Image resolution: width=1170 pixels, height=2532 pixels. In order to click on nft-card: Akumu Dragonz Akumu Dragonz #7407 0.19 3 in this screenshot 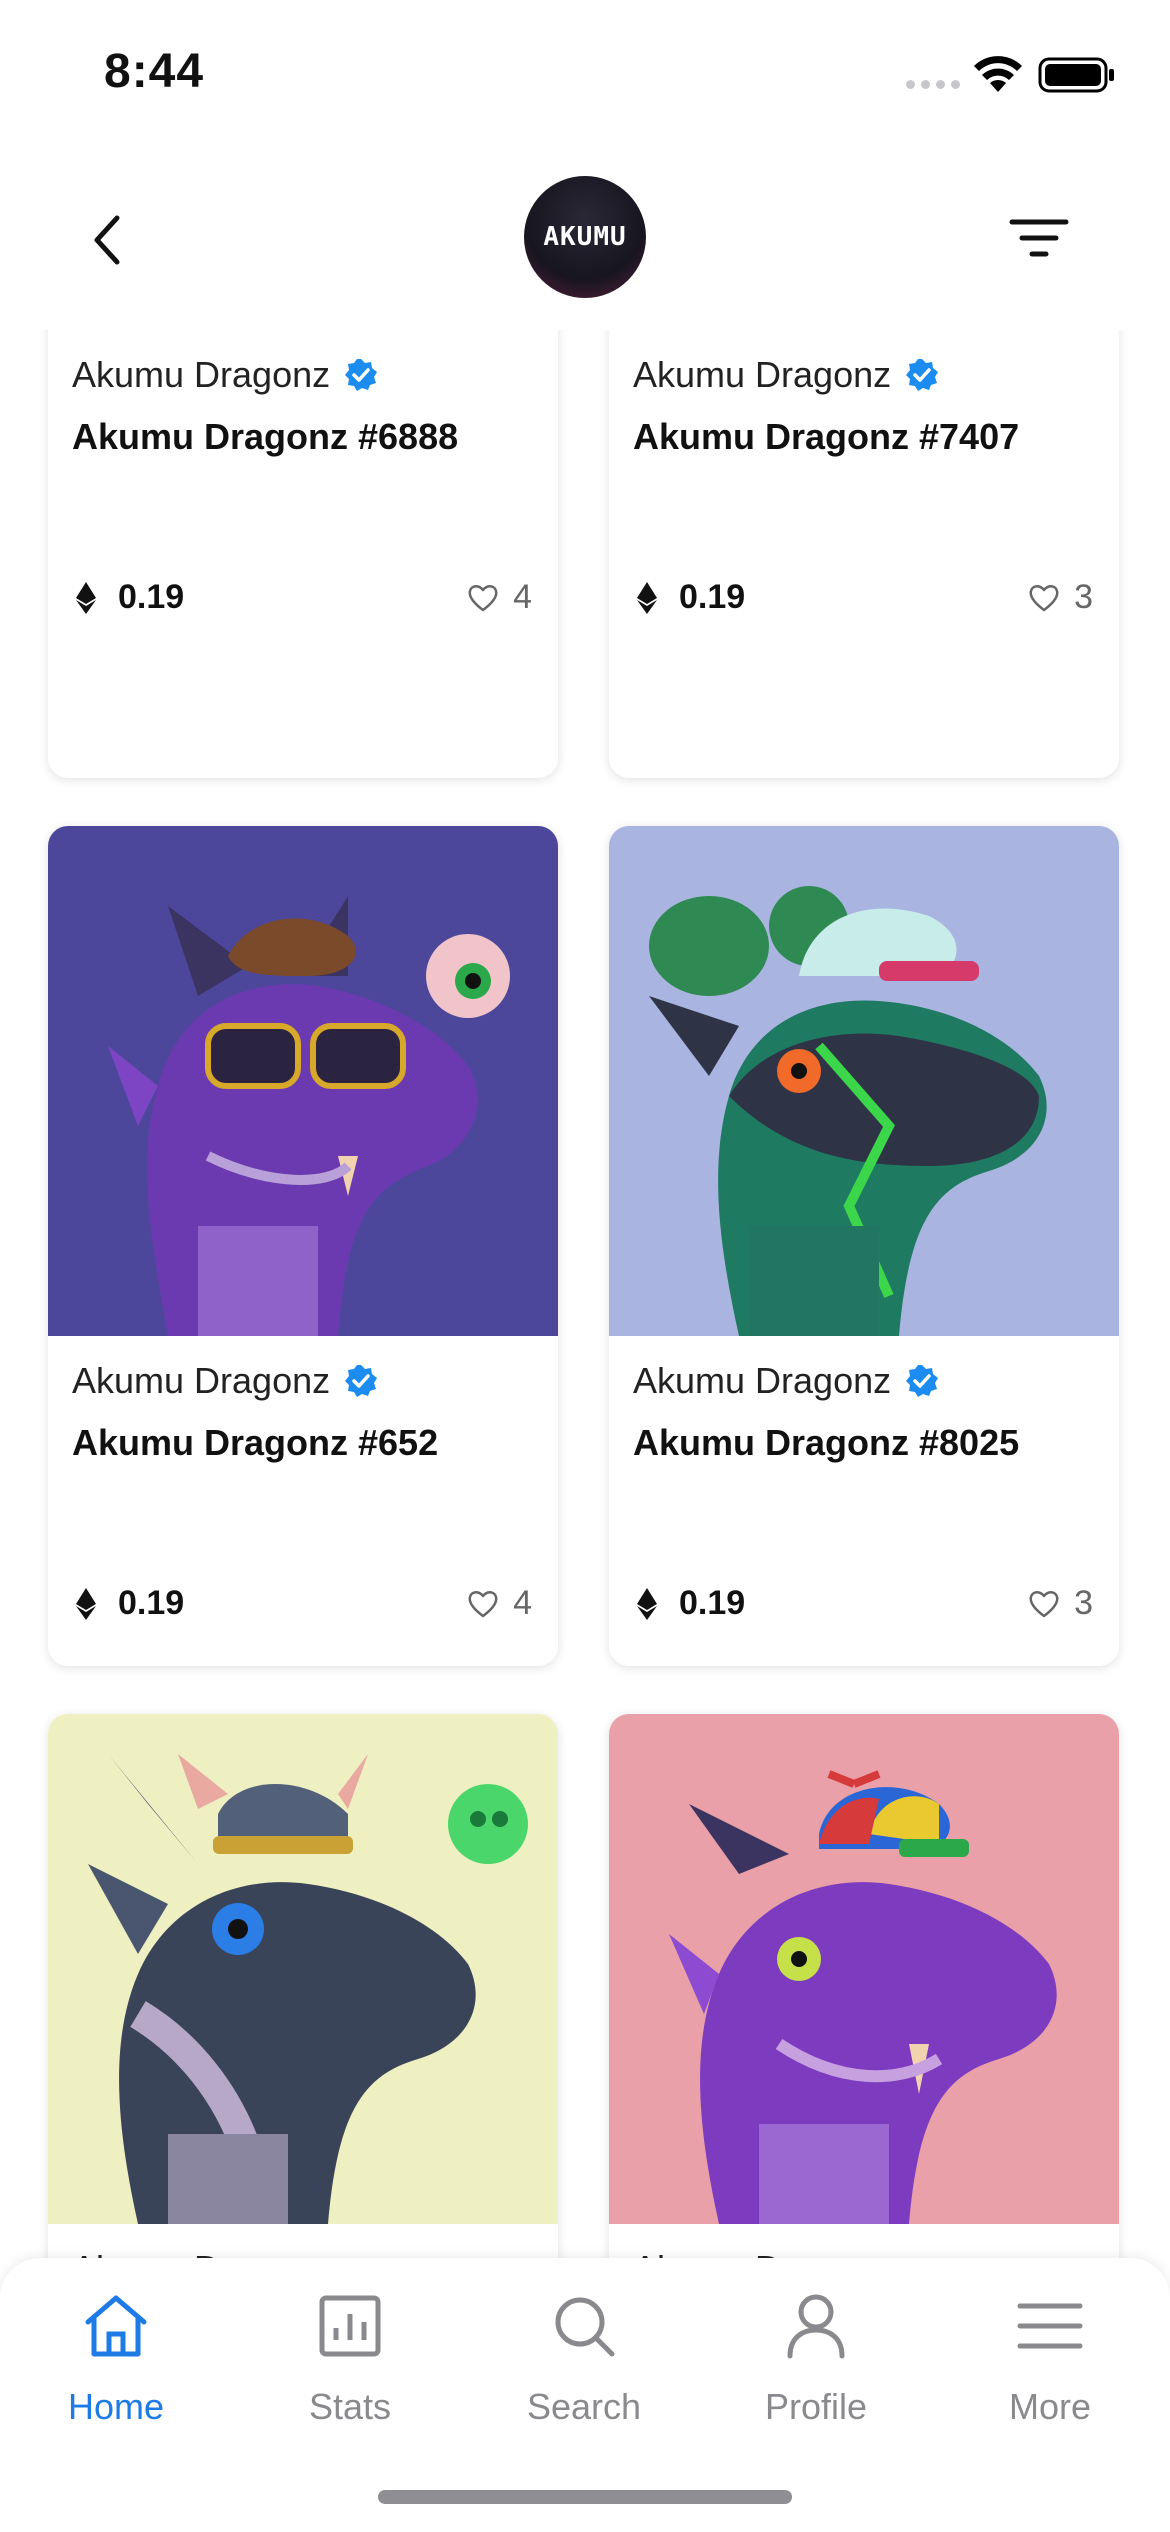, I will do `click(864, 554)`.